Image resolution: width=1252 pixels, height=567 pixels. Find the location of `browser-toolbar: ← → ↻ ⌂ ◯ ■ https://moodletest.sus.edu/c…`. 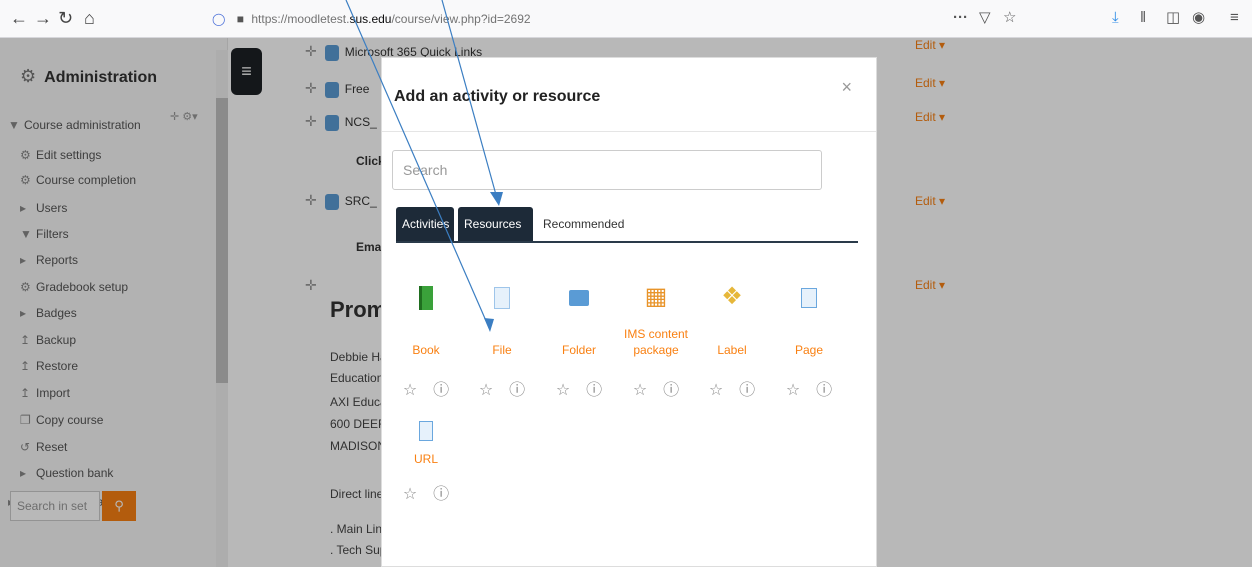

browser-toolbar: ← → ↻ ⌂ ◯ ■ https://moodletest.sus.edu/c… is located at coordinates (626, 19).